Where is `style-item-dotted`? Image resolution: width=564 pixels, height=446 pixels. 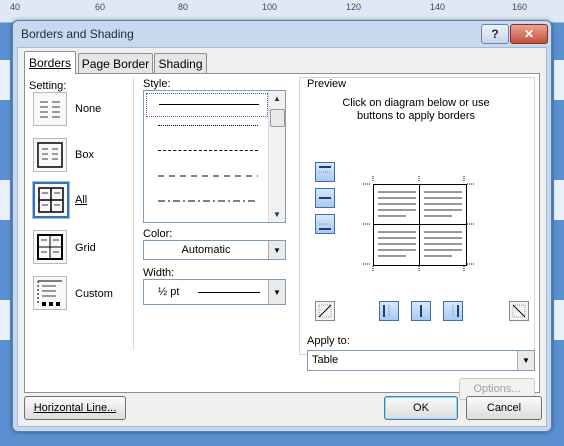 style-item-dotted is located at coordinates (206, 126).